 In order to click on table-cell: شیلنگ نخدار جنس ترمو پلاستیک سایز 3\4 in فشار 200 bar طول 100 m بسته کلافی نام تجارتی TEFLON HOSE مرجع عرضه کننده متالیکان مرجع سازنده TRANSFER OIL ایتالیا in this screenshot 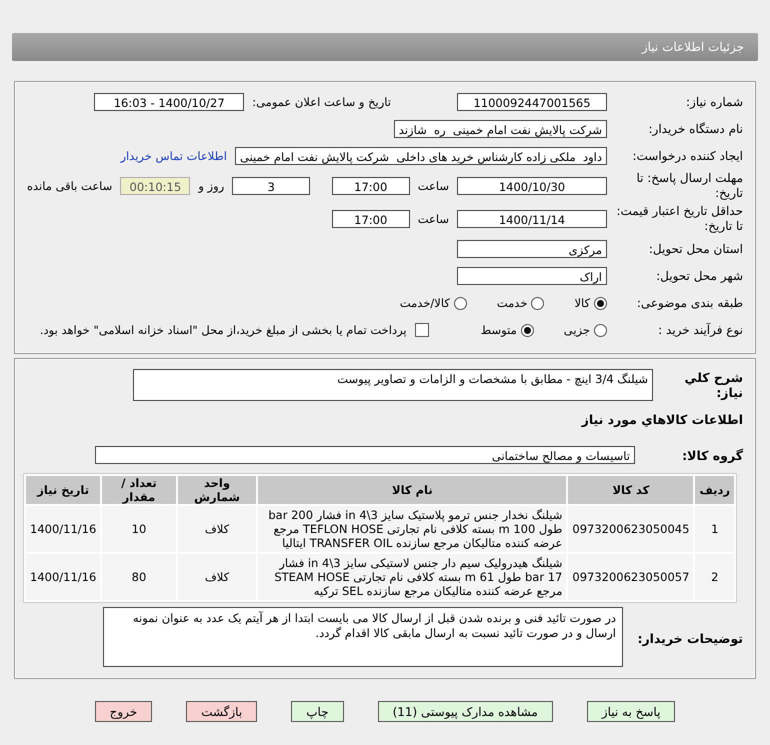, I will do `click(412, 529)`.